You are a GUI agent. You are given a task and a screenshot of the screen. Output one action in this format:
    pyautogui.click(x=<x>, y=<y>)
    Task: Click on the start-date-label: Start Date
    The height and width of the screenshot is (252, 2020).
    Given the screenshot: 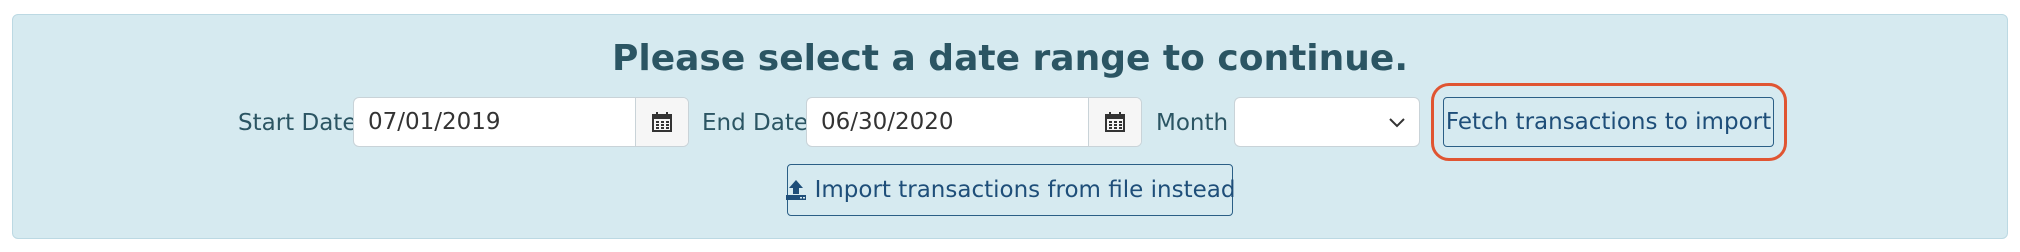 What is the action you would take?
    pyautogui.click(x=297, y=123)
    